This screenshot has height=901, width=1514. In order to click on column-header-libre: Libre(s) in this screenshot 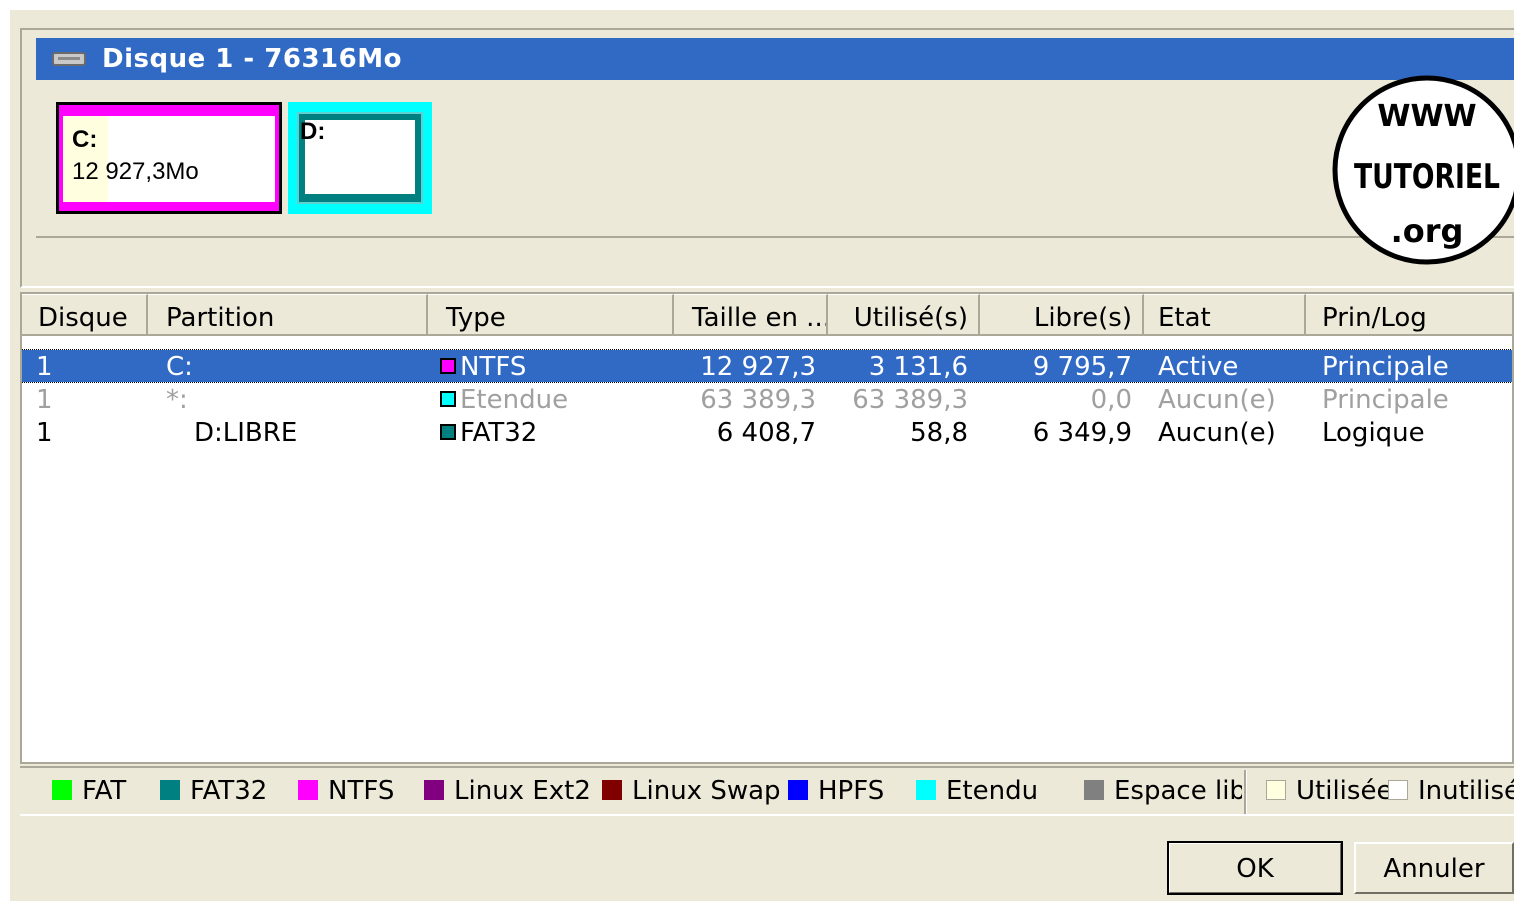, I will do `click(1062, 315)`.